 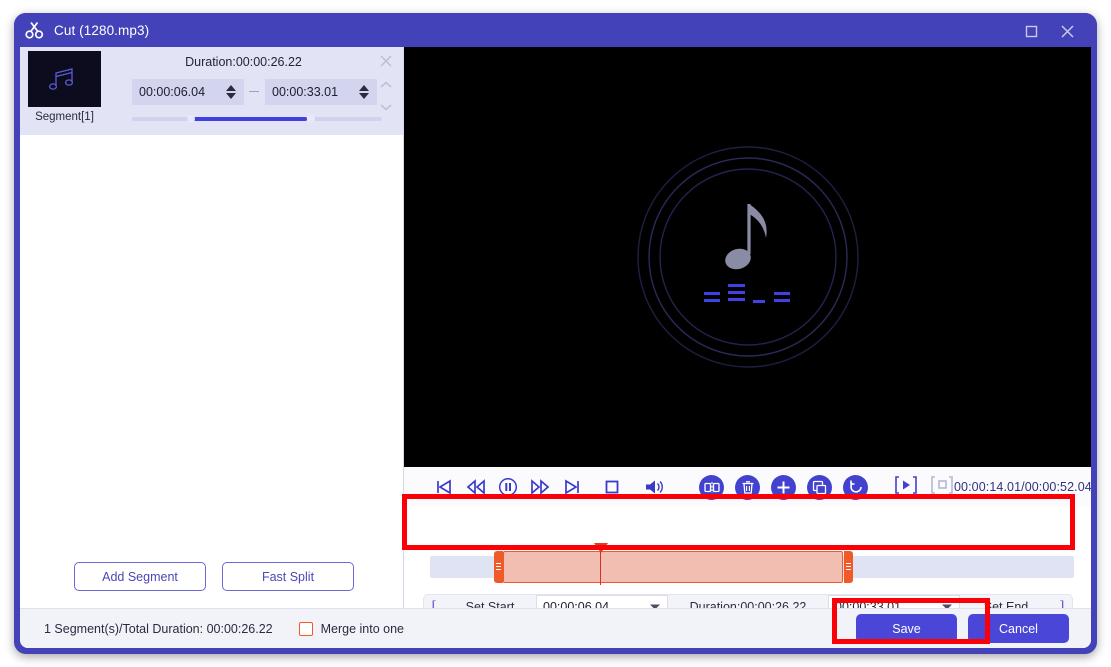 I want to click on fast-forward-icon, so click(x=540, y=487).